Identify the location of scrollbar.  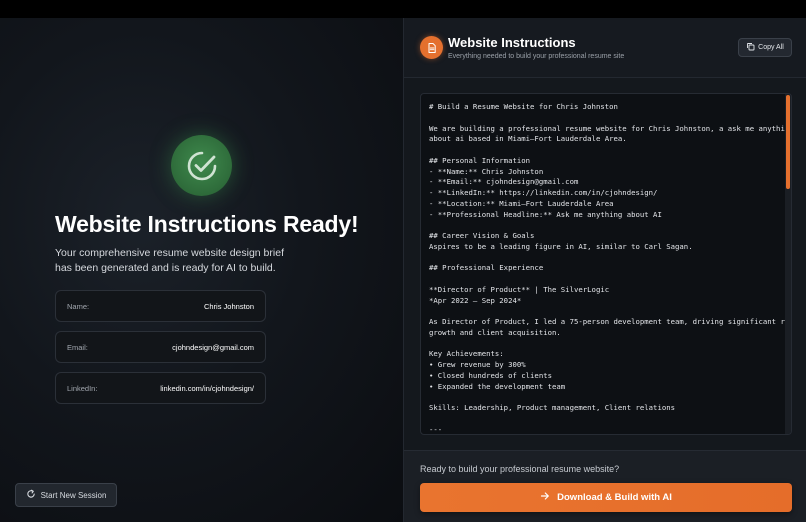
(788, 264).